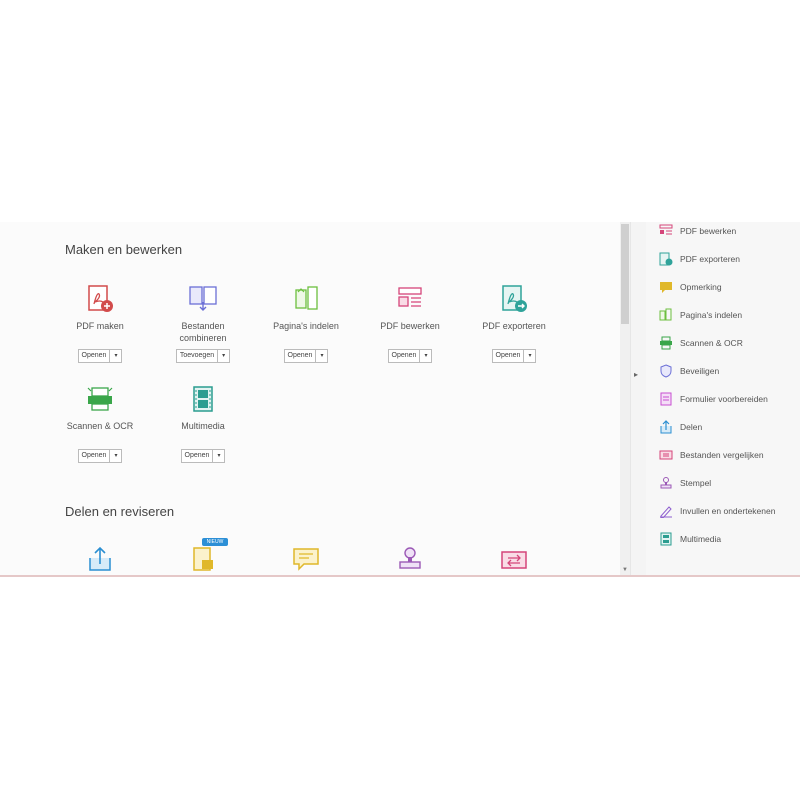 This screenshot has height=800, width=800. Describe the element at coordinates (203, 356) in the screenshot. I see `add-button: Toevoegen ▾` at that location.